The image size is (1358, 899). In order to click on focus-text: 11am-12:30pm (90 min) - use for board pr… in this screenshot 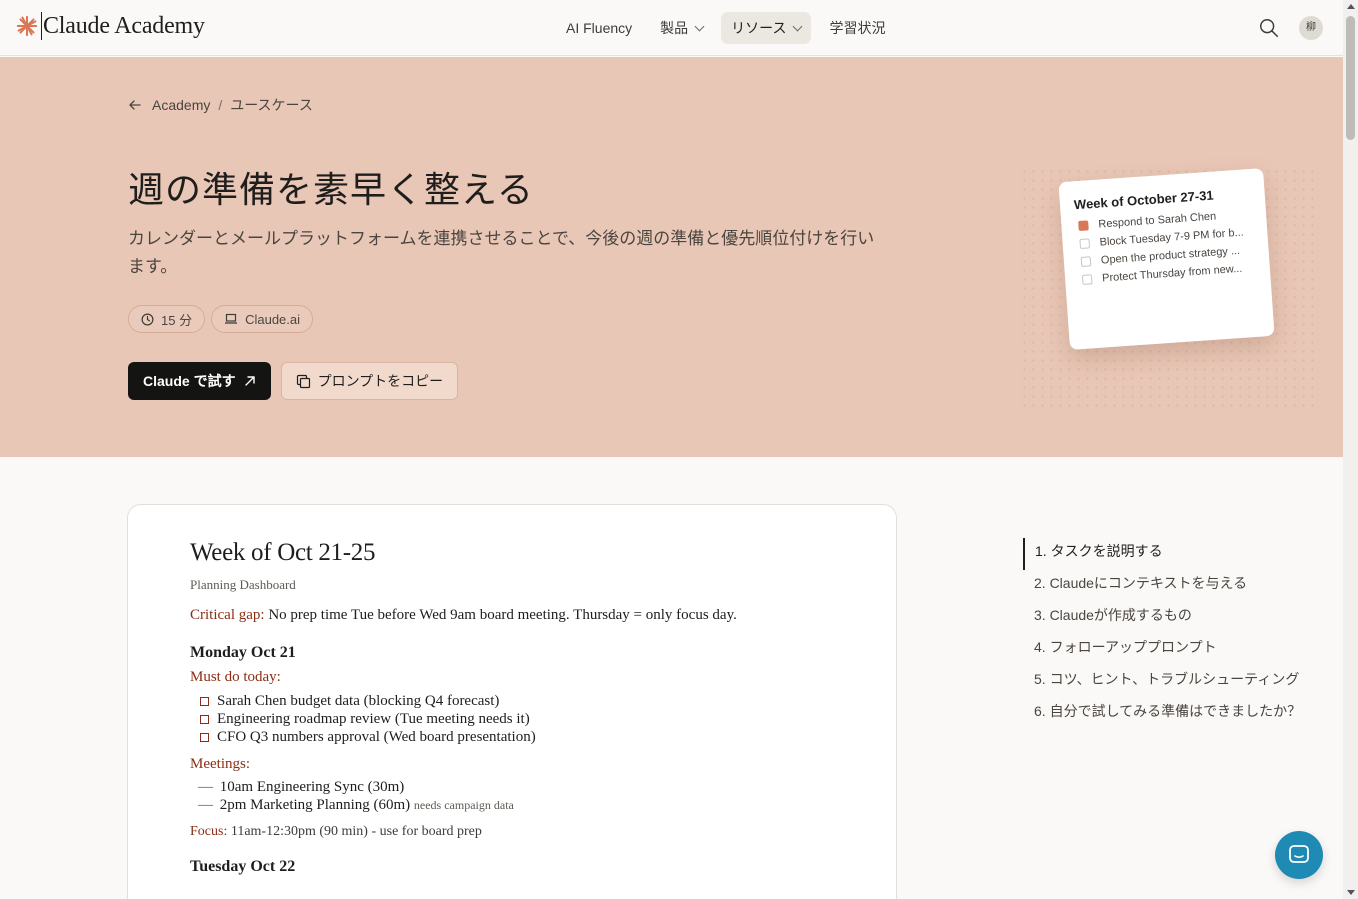, I will do `click(356, 831)`.